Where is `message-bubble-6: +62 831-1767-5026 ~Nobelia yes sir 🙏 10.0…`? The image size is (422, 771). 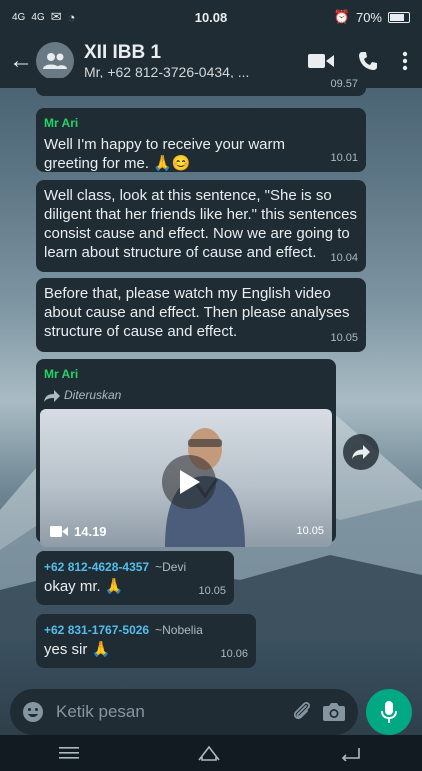 message-bubble-6: +62 831-1767-5026 ~Nobelia yes sir 🙏 10.0… is located at coordinates (146, 641).